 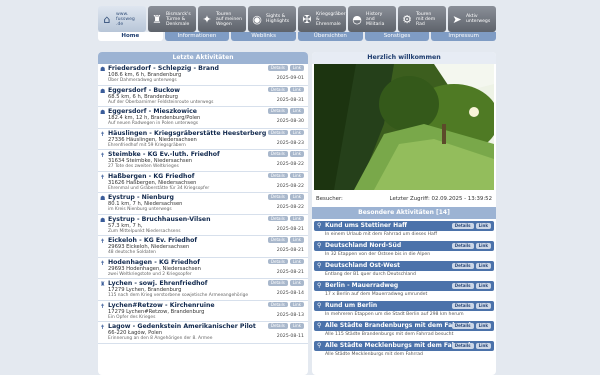 I want to click on last-access: Letzter Zugriff: 02.09.2025 - 13:39:52, so click(x=440, y=199).